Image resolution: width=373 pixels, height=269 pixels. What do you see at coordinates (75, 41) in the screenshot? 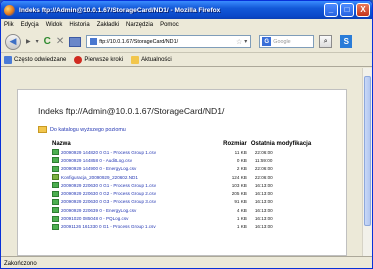
I see `home-button` at bounding box center [75, 41].